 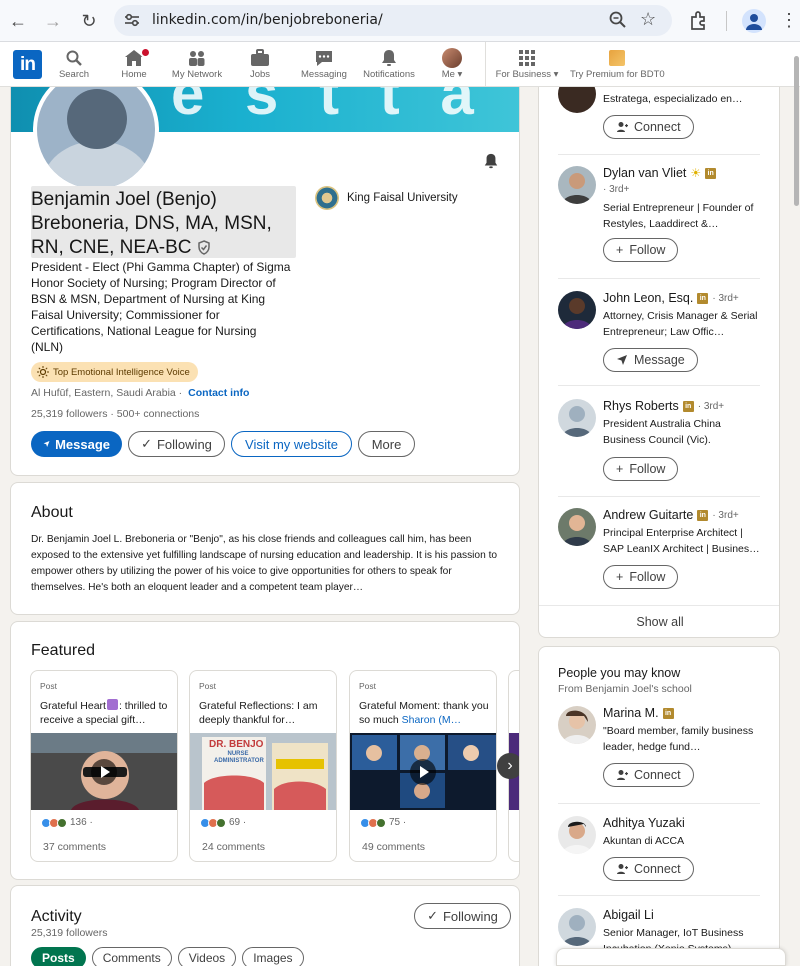 What do you see at coordinates (393, 847) in the screenshot?
I see `comment-count: 49 comments` at bounding box center [393, 847].